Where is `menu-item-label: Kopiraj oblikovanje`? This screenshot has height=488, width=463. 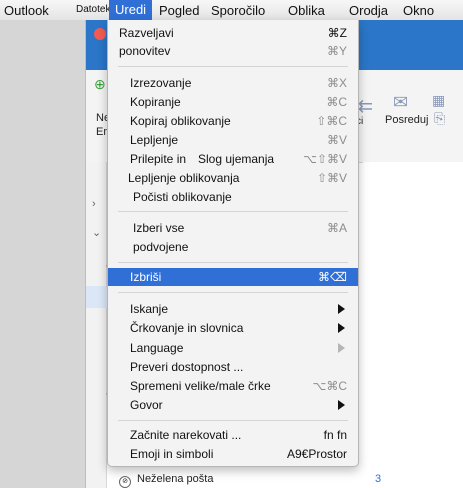 menu-item-label: Kopiraj oblikovanje is located at coordinates (180, 121).